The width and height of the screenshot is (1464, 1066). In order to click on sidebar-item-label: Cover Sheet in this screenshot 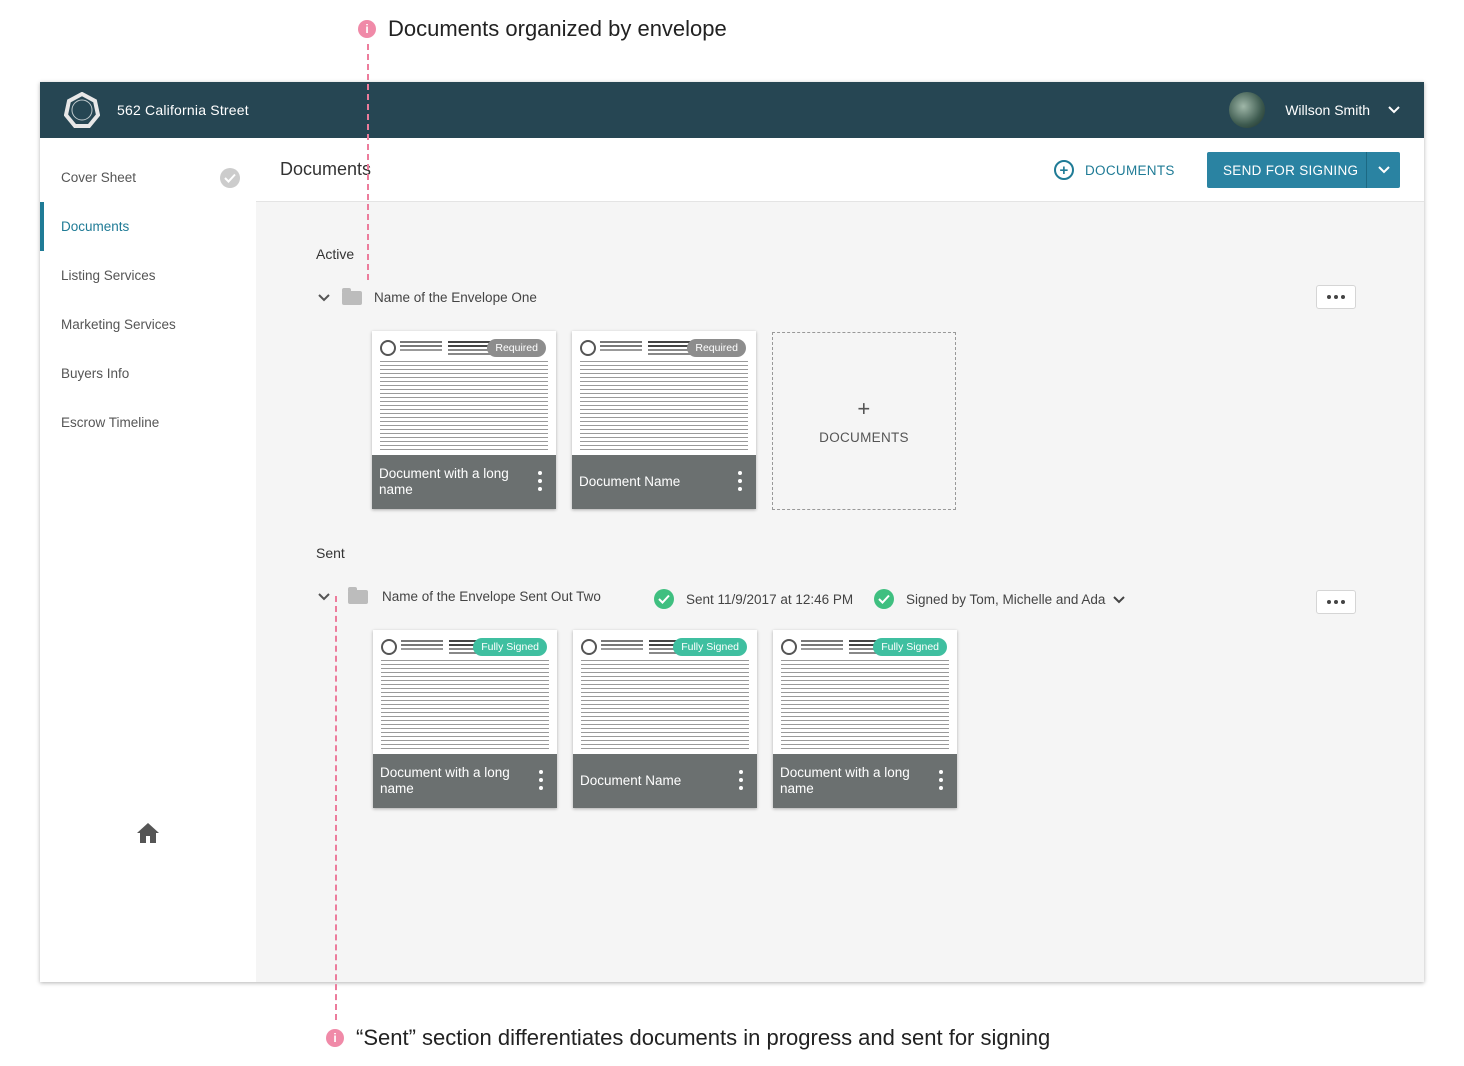, I will do `click(99, 177)`.